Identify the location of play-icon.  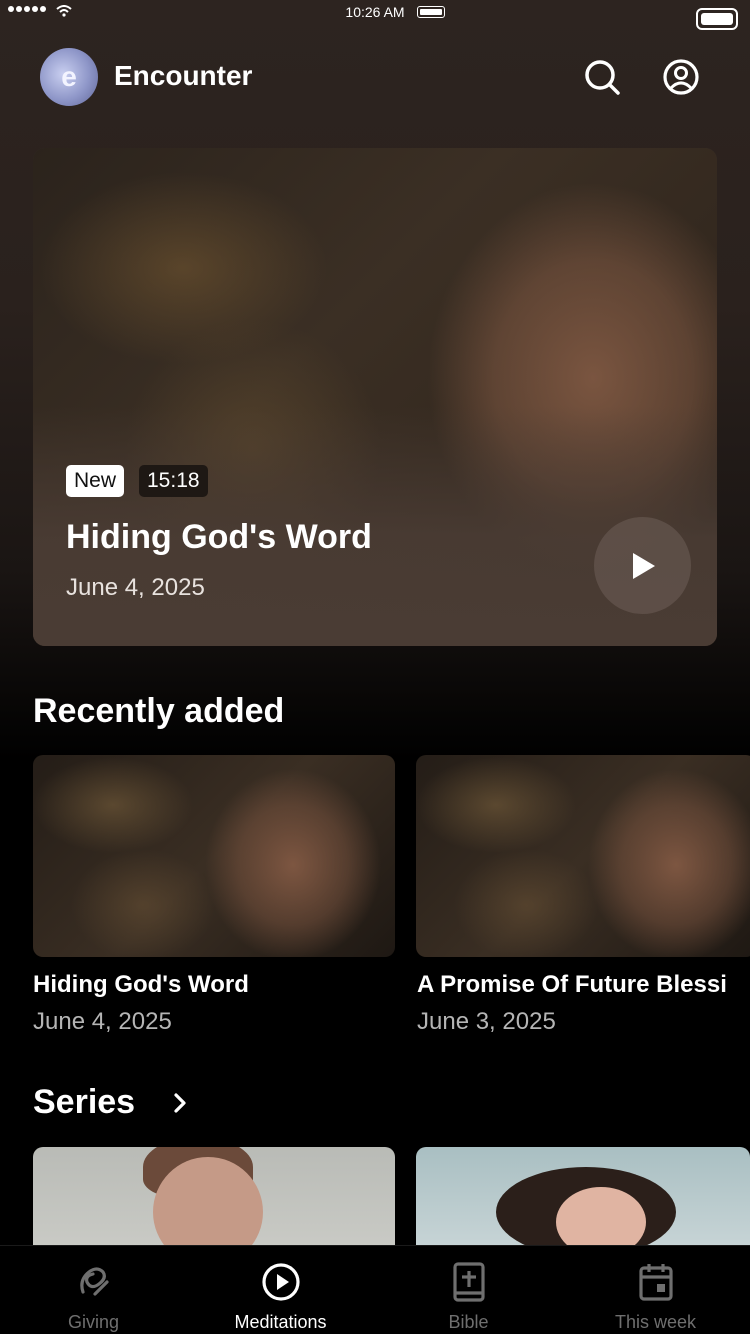
(643, 565).